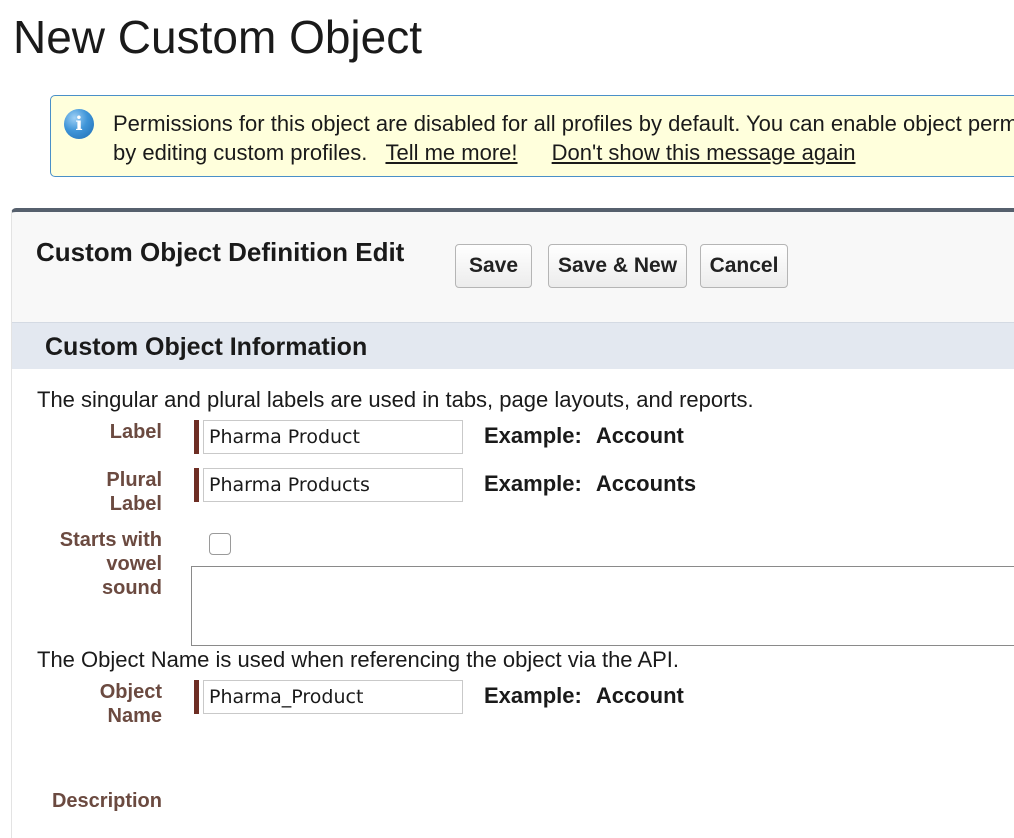  Describe the element at coordinates (220, 252) in the screenshot. I see `panel-title: Custom Object Definition Edit` at that location.